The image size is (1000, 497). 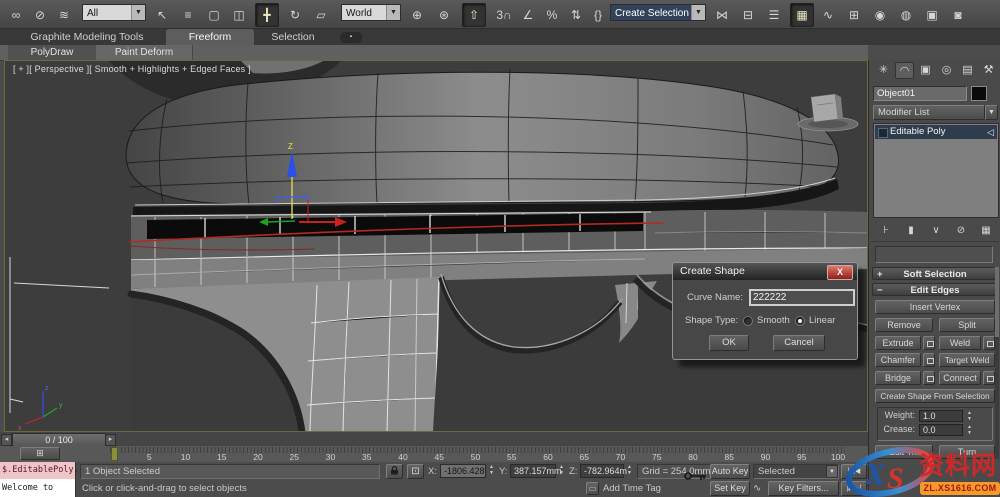 What do you see at coordinates (748, 15) in the screenshot?
I see `align-icon: ⊟` at bounding box center [748, 15].